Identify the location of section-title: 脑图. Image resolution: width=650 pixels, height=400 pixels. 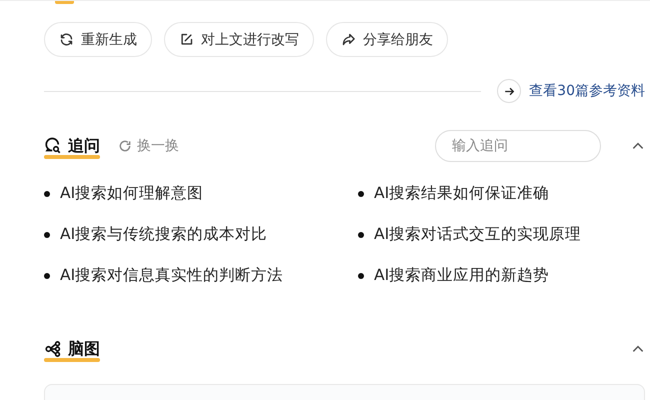
(84, 349).